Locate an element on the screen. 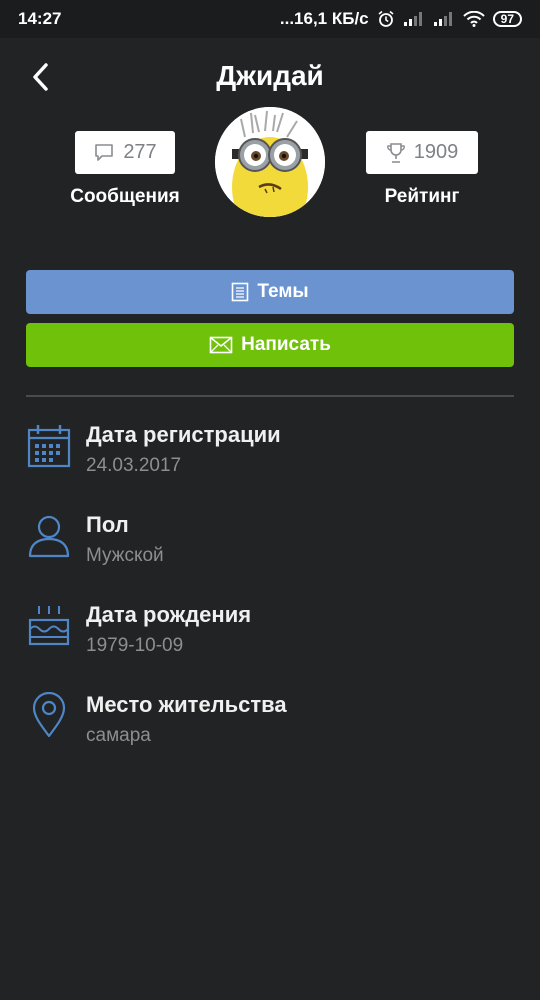 The height and width of the screenshot is (1000, 540). info-title: Дата рождения is located at coordinates (169, 614).